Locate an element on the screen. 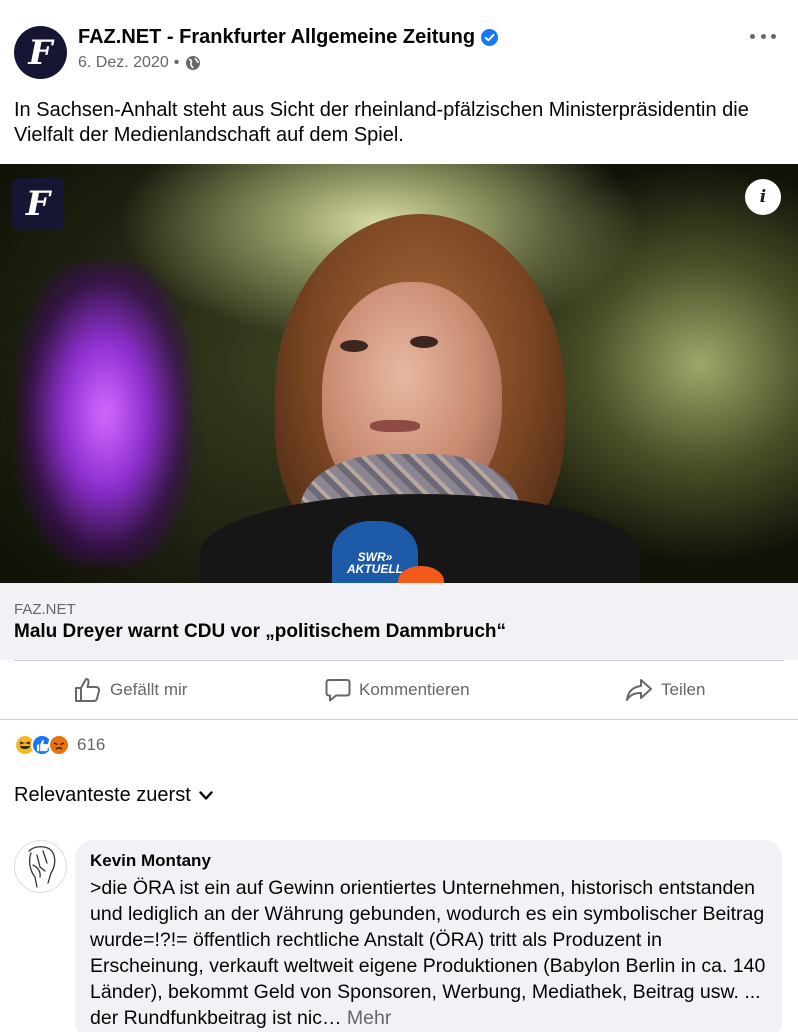 The height and width of the screenshot is (1032, 798). like-button: Gefällt mir is located at coordinates (130, 690).